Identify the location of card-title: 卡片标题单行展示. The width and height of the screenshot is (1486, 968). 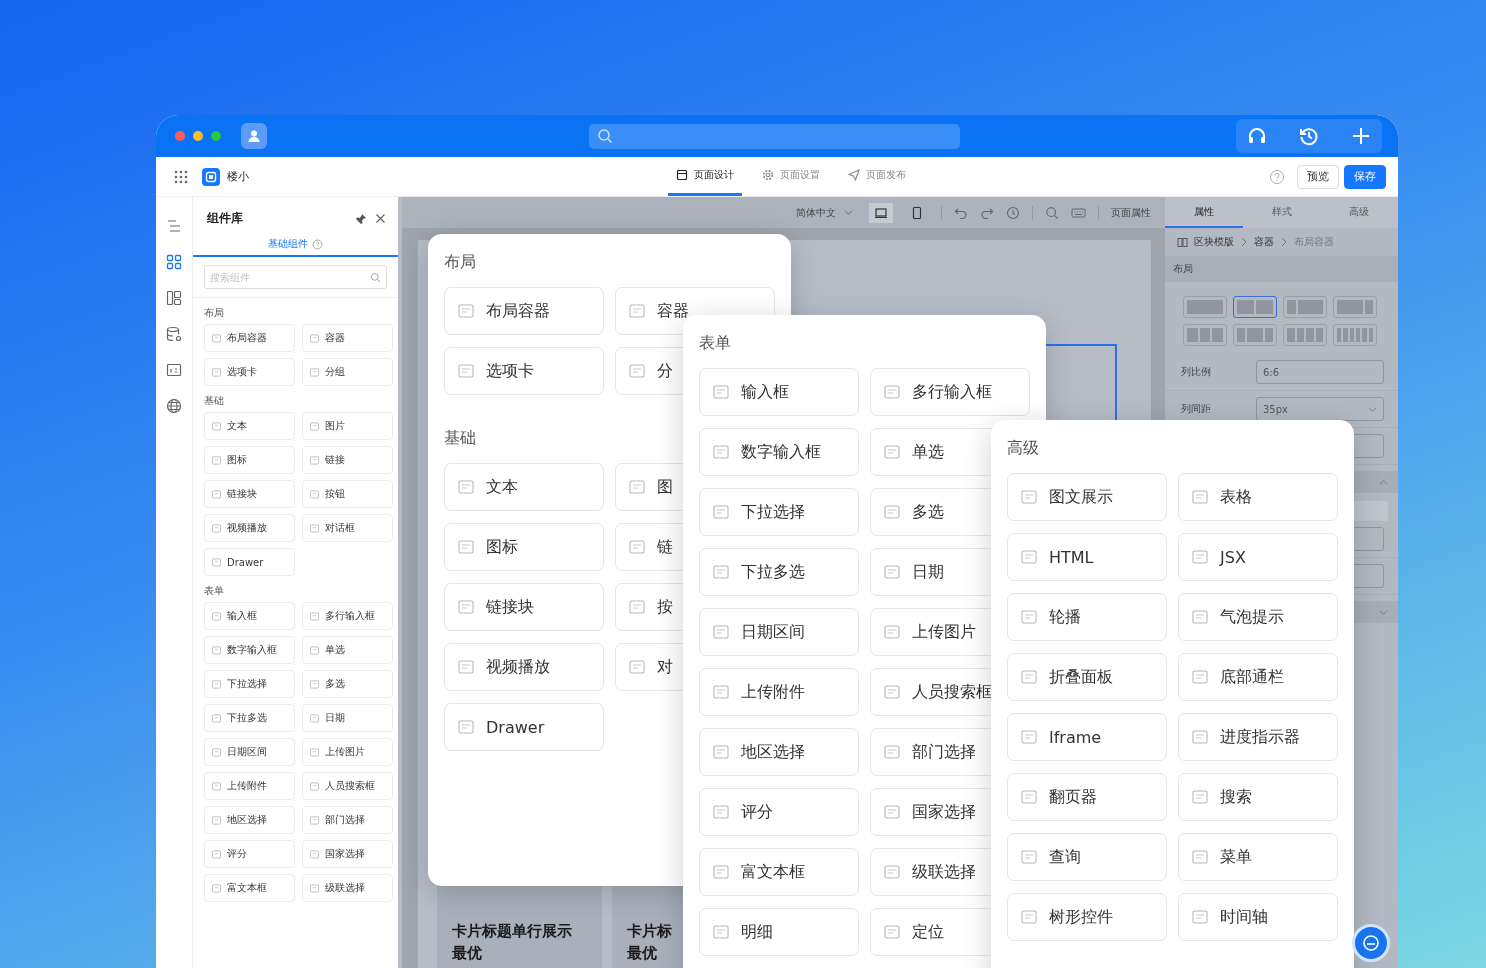
(512, 931).